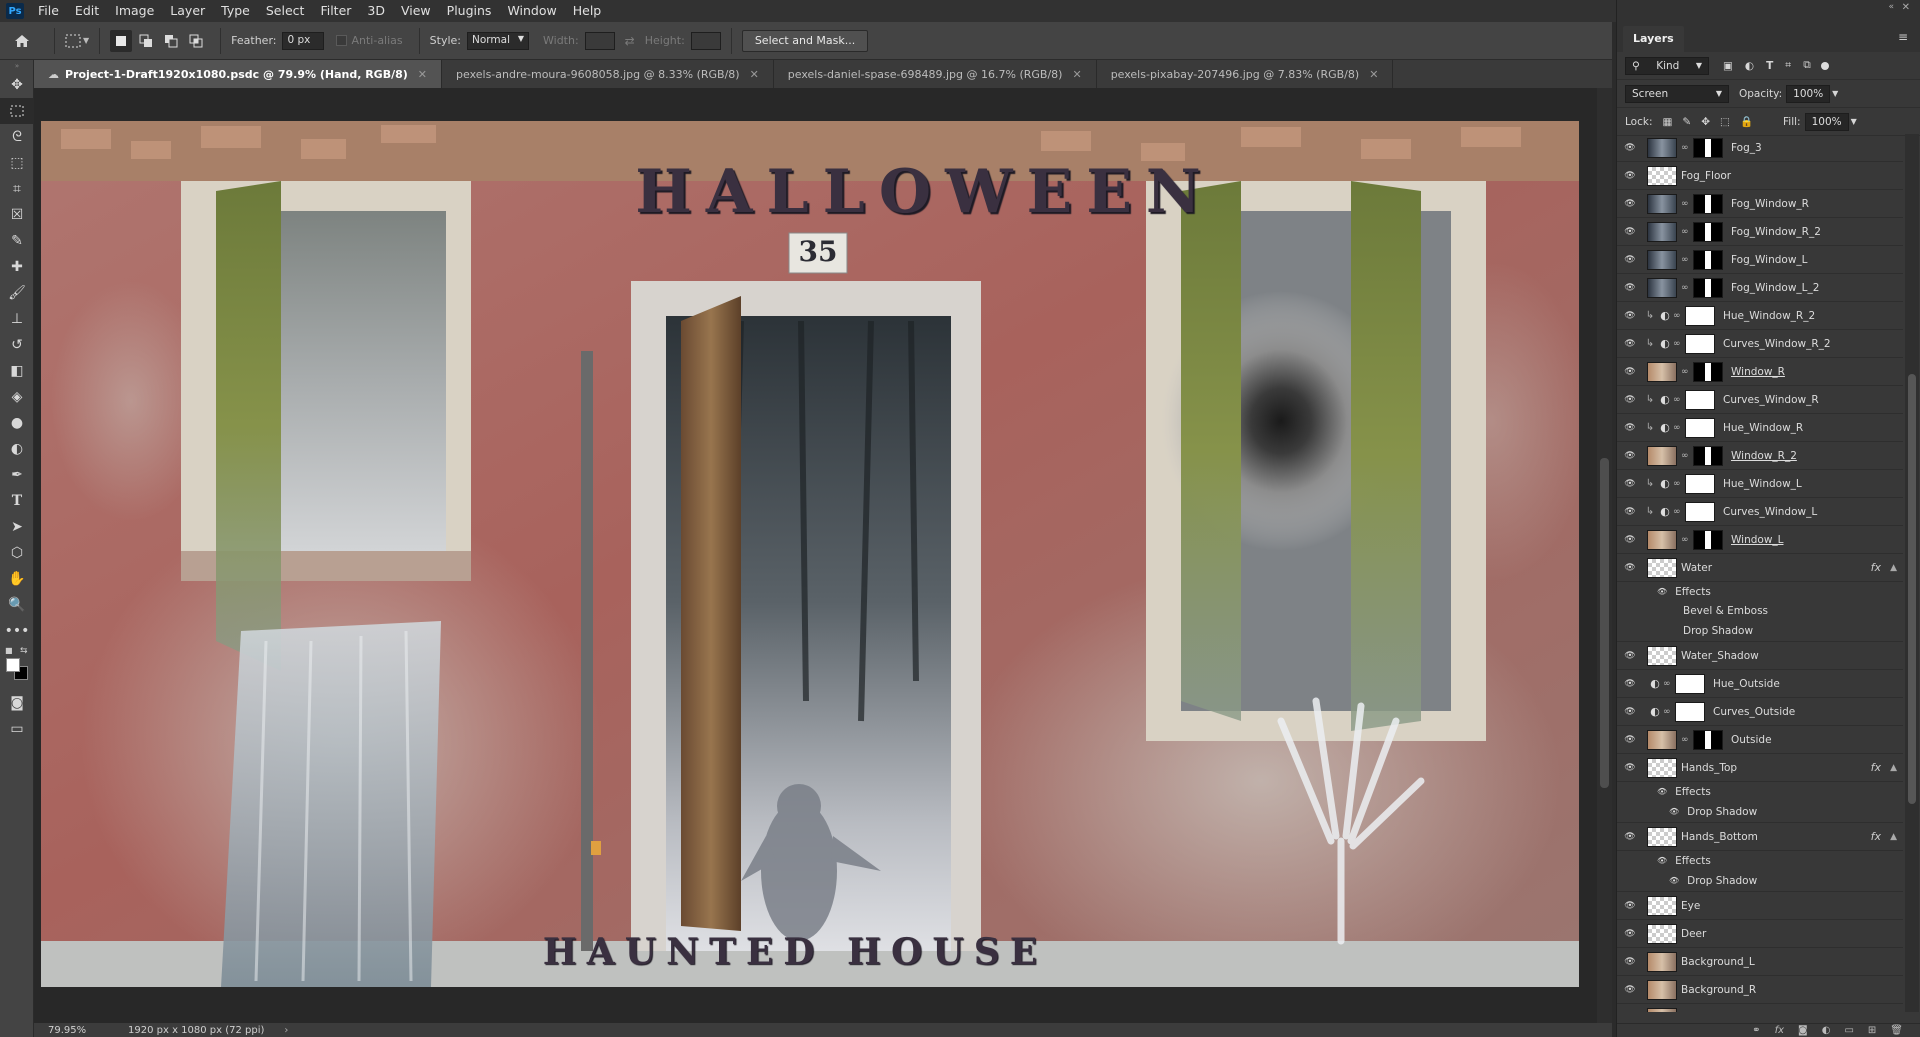  What do you see at coordinates (1751, 740) in the screenshot?
I see `layer-name: Outside` at bounding box center [1751, 740].